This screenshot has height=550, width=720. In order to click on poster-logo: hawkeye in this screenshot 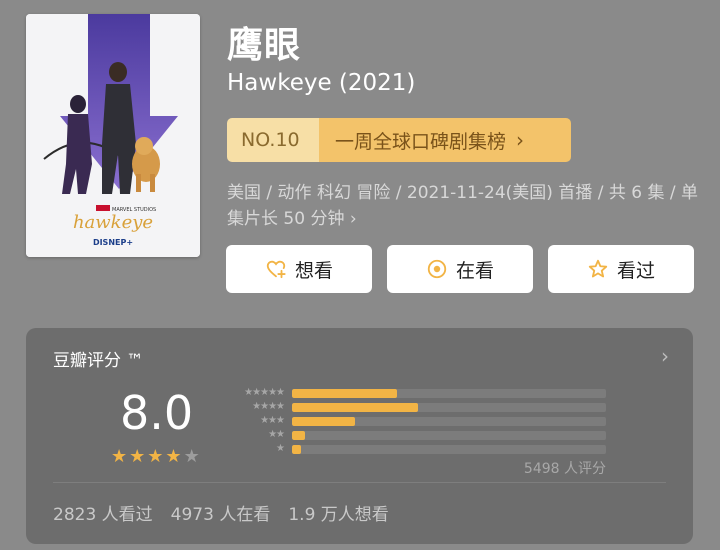, I will do `click(113, 222)`.